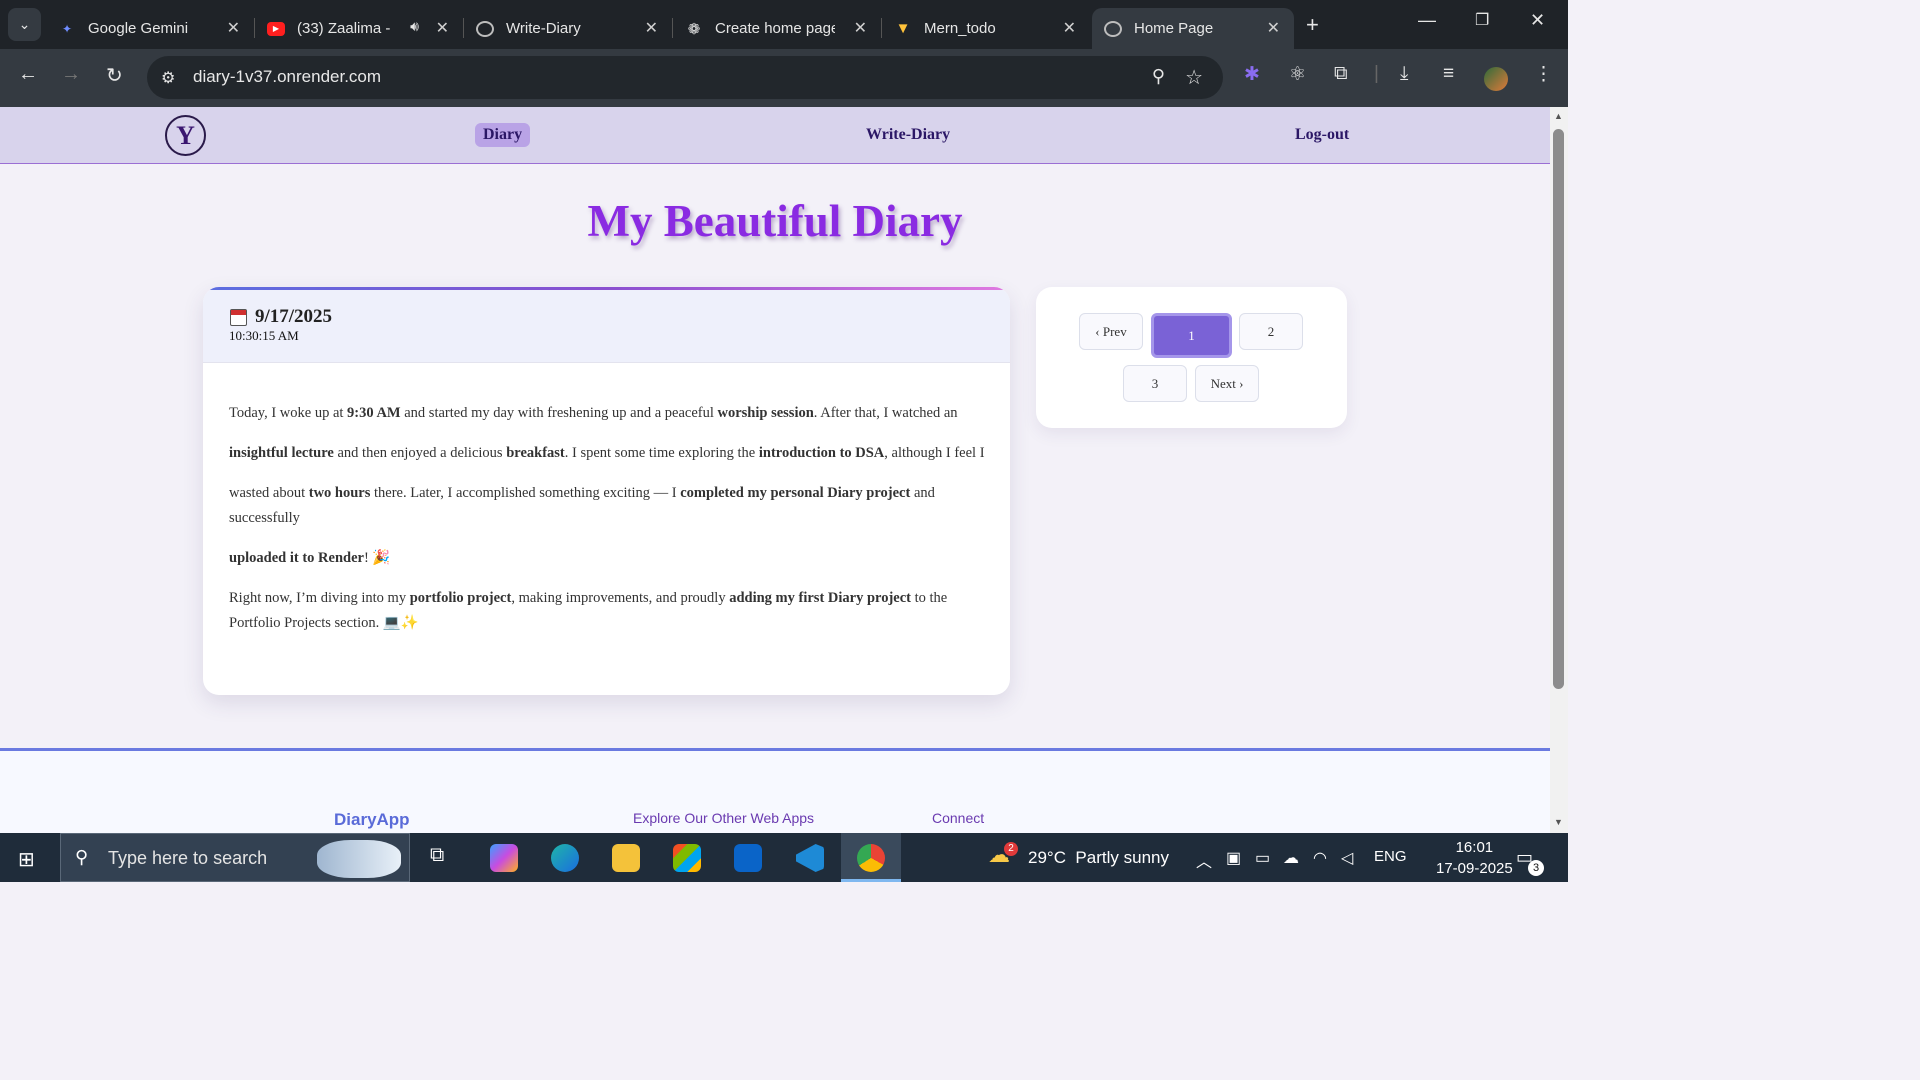  I want to click on prev-page-button: ‹ Prev, so click(1111, 331).